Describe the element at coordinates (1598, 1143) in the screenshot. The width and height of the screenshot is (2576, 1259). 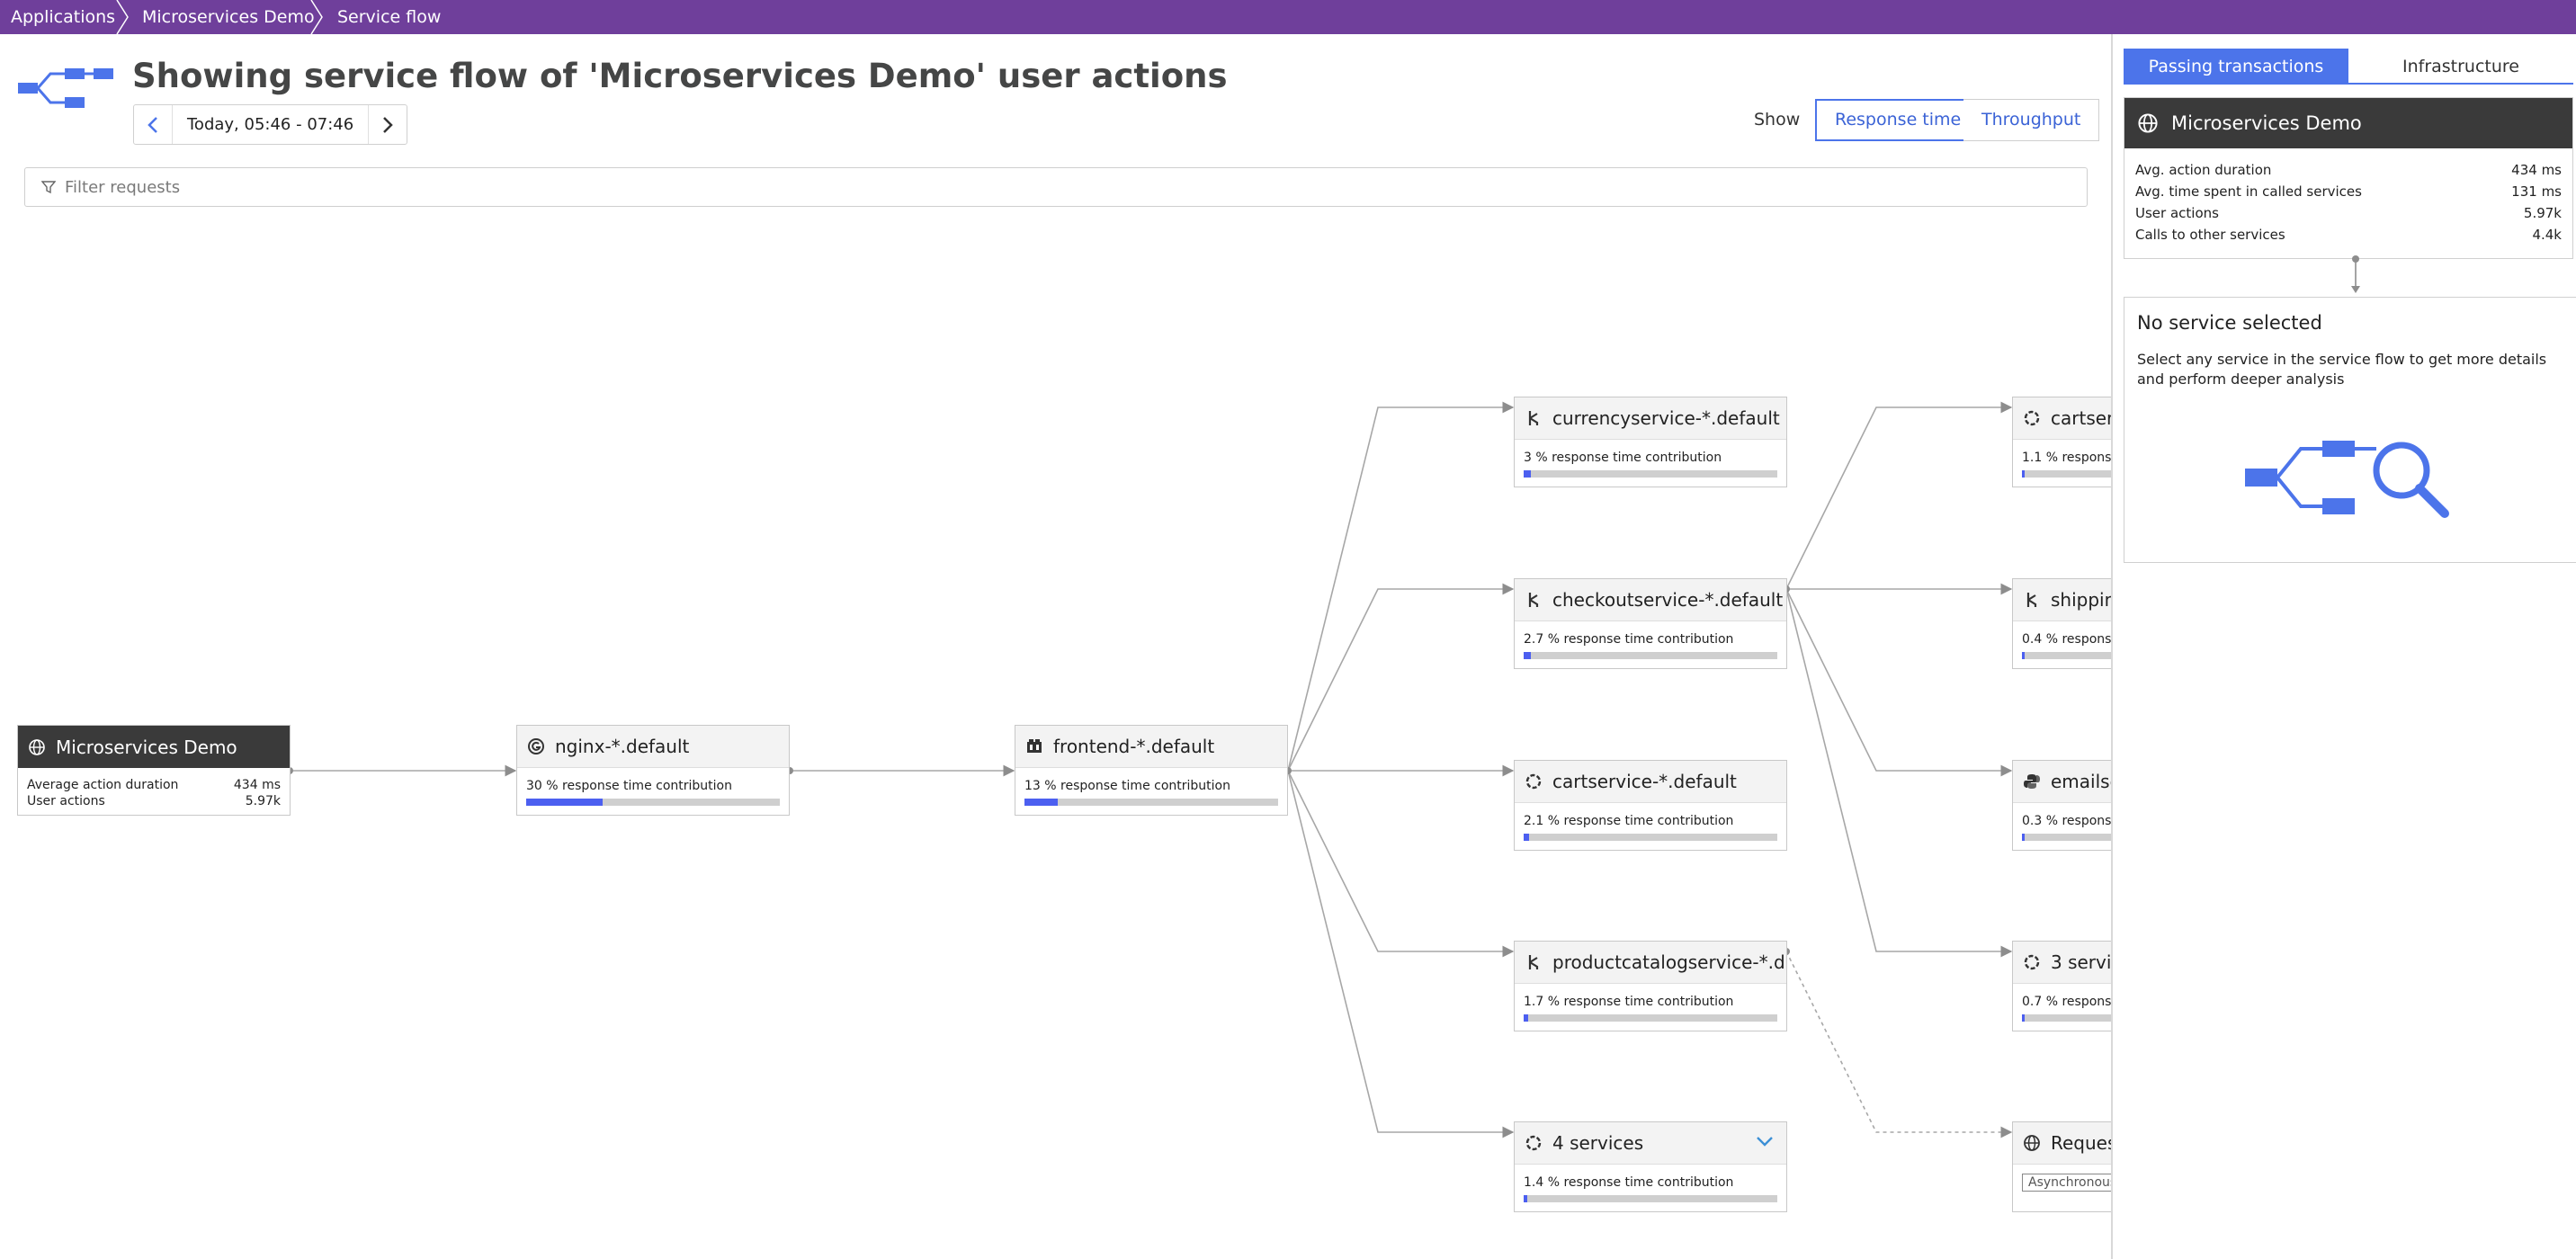
I see `node-title: 4 services` at that location.